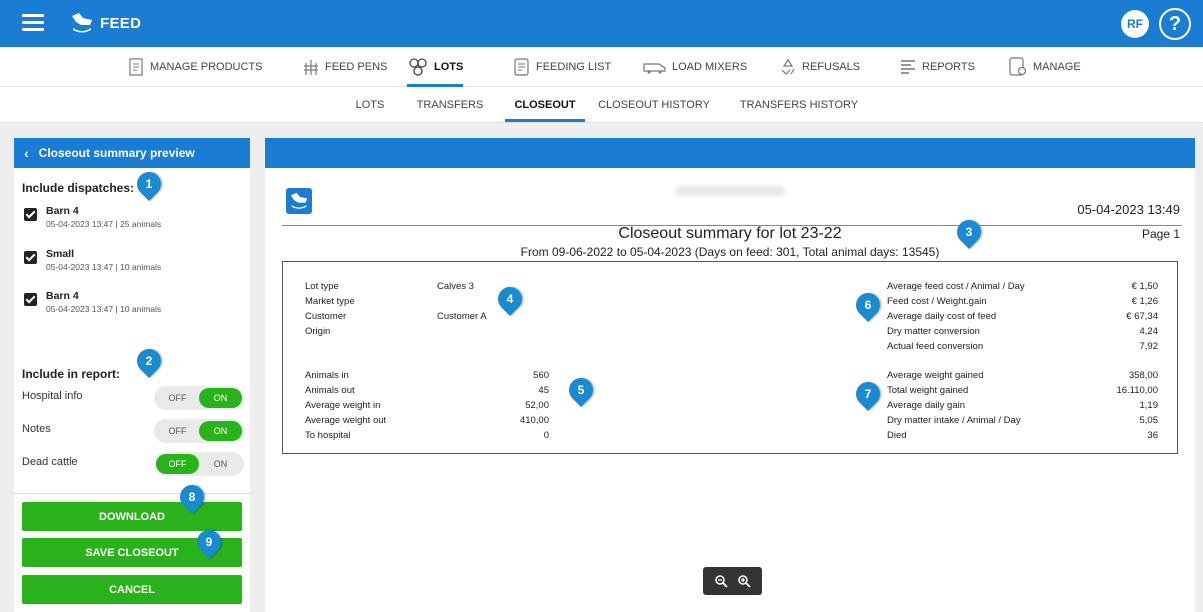  Describe the element at coordinates (601, 23) in the screenshot. I see `top-app-bar: FEED RF ?` at that location.